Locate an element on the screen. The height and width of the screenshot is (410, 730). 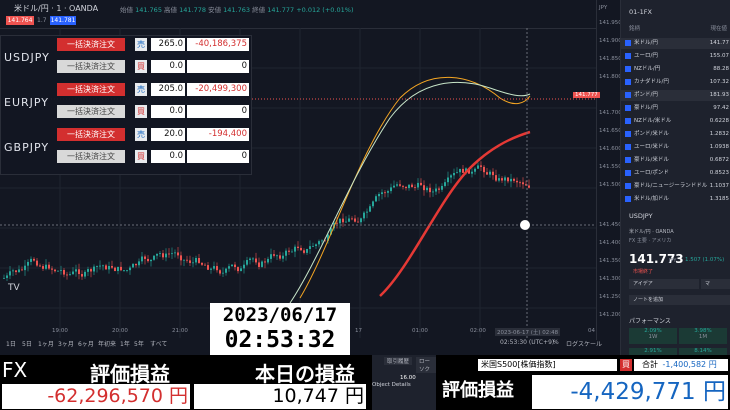
range-5d: 5日 is located at coordinates (27, 343).